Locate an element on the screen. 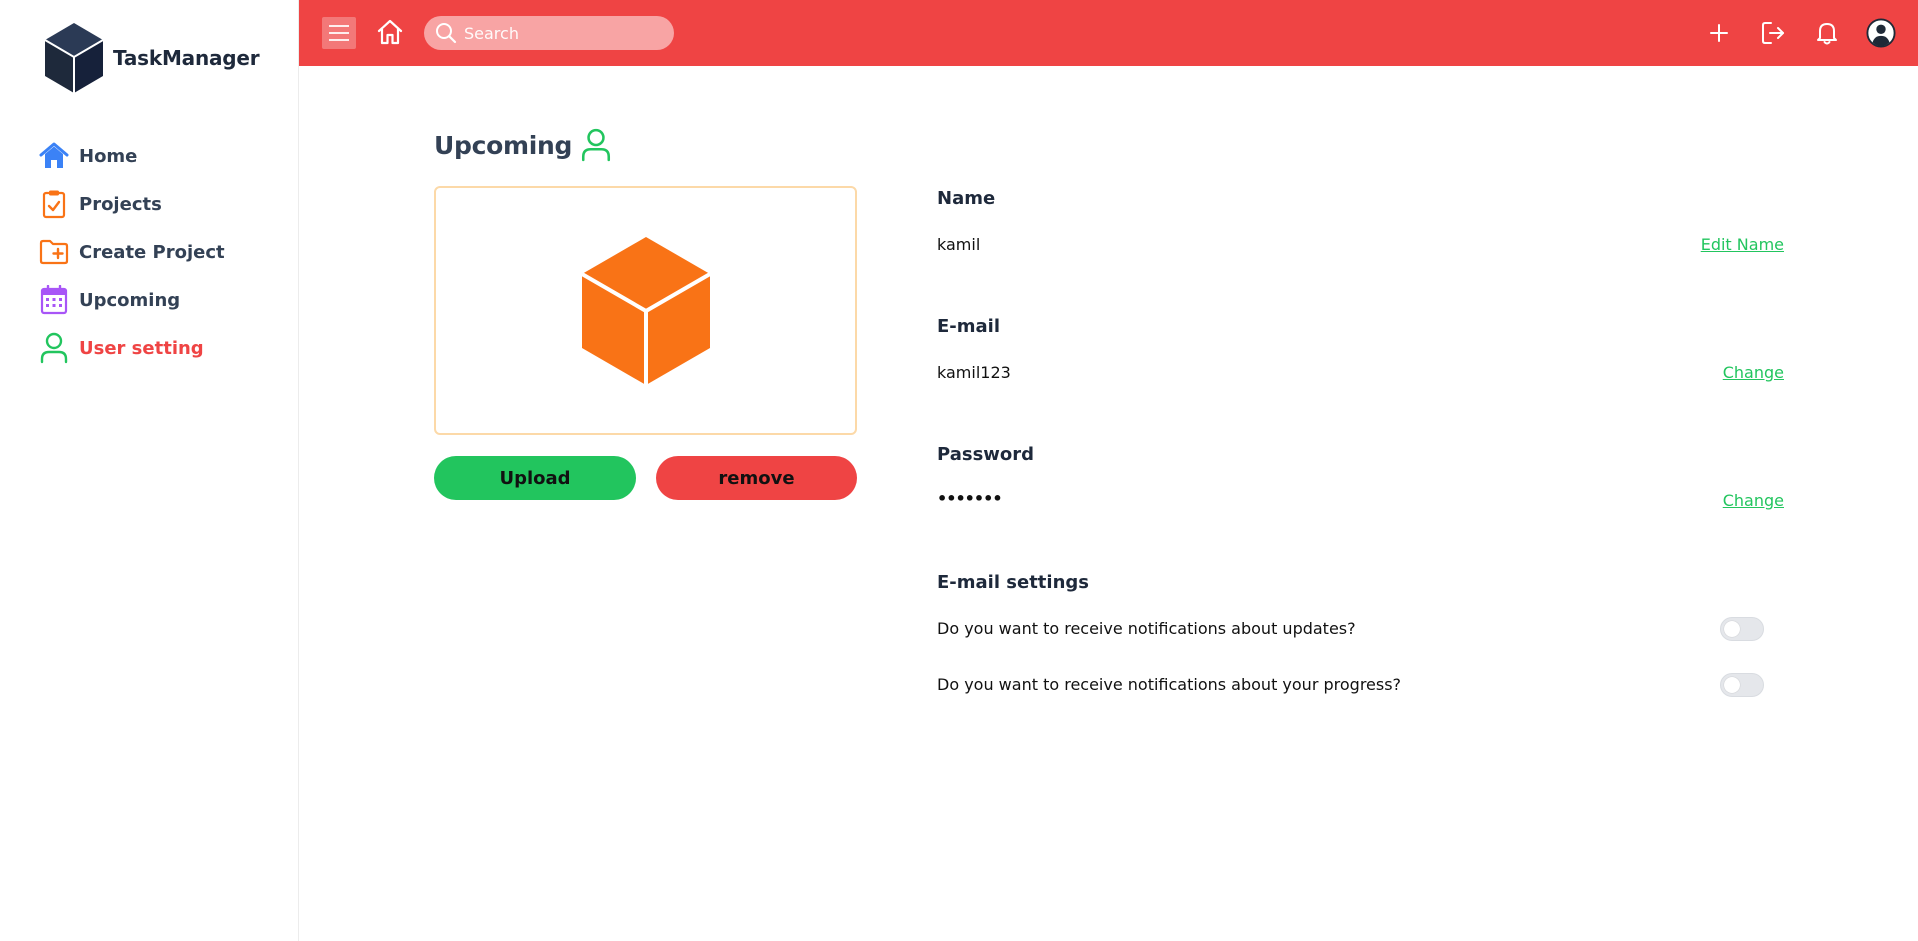  home-button is located at coordinates (391, 33).